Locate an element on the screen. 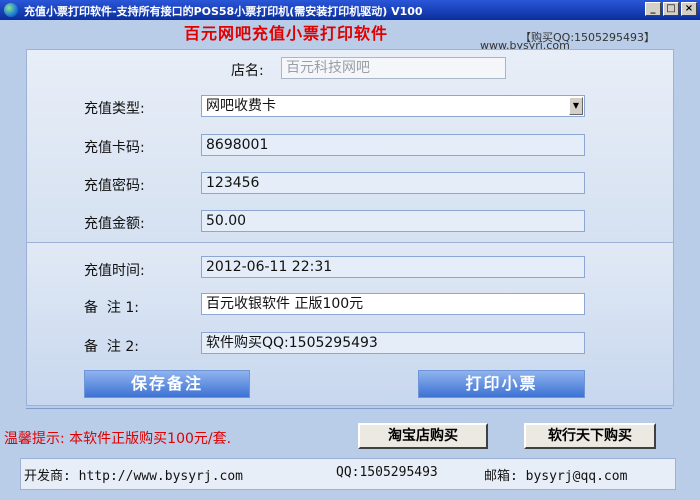  recharge-type-value: 网吧收费卡 is located at coordinates (241, 106).